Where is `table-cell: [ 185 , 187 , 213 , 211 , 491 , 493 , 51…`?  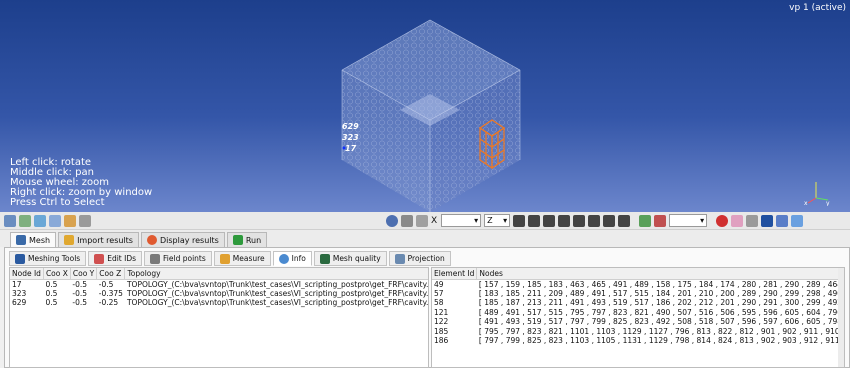 table-cell: [ 185 , 187 , 213 , 211 , 491 , 493 , 51… is located at coordinates (658, 303).